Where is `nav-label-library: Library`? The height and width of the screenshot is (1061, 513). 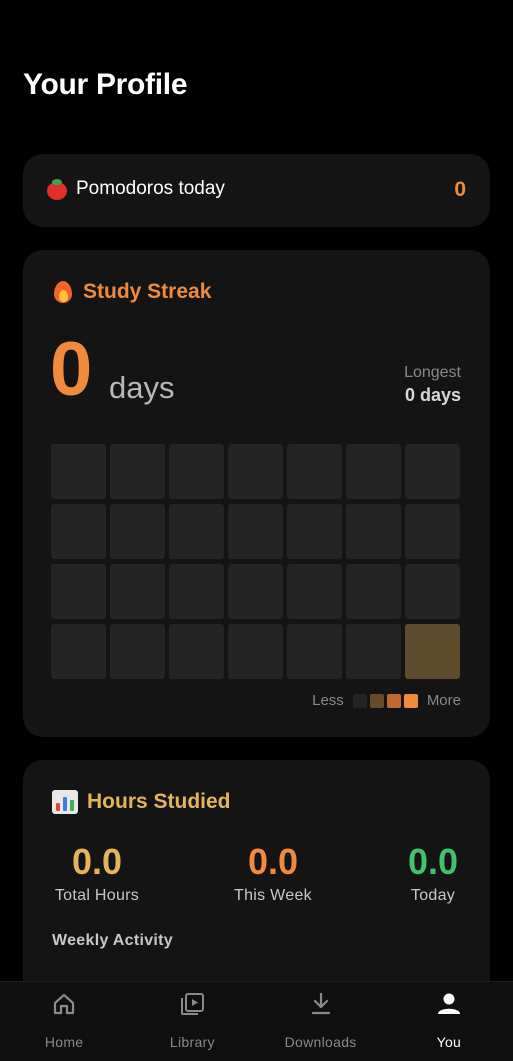 nav-label-library: Library is located at coordinates (192, 1042).